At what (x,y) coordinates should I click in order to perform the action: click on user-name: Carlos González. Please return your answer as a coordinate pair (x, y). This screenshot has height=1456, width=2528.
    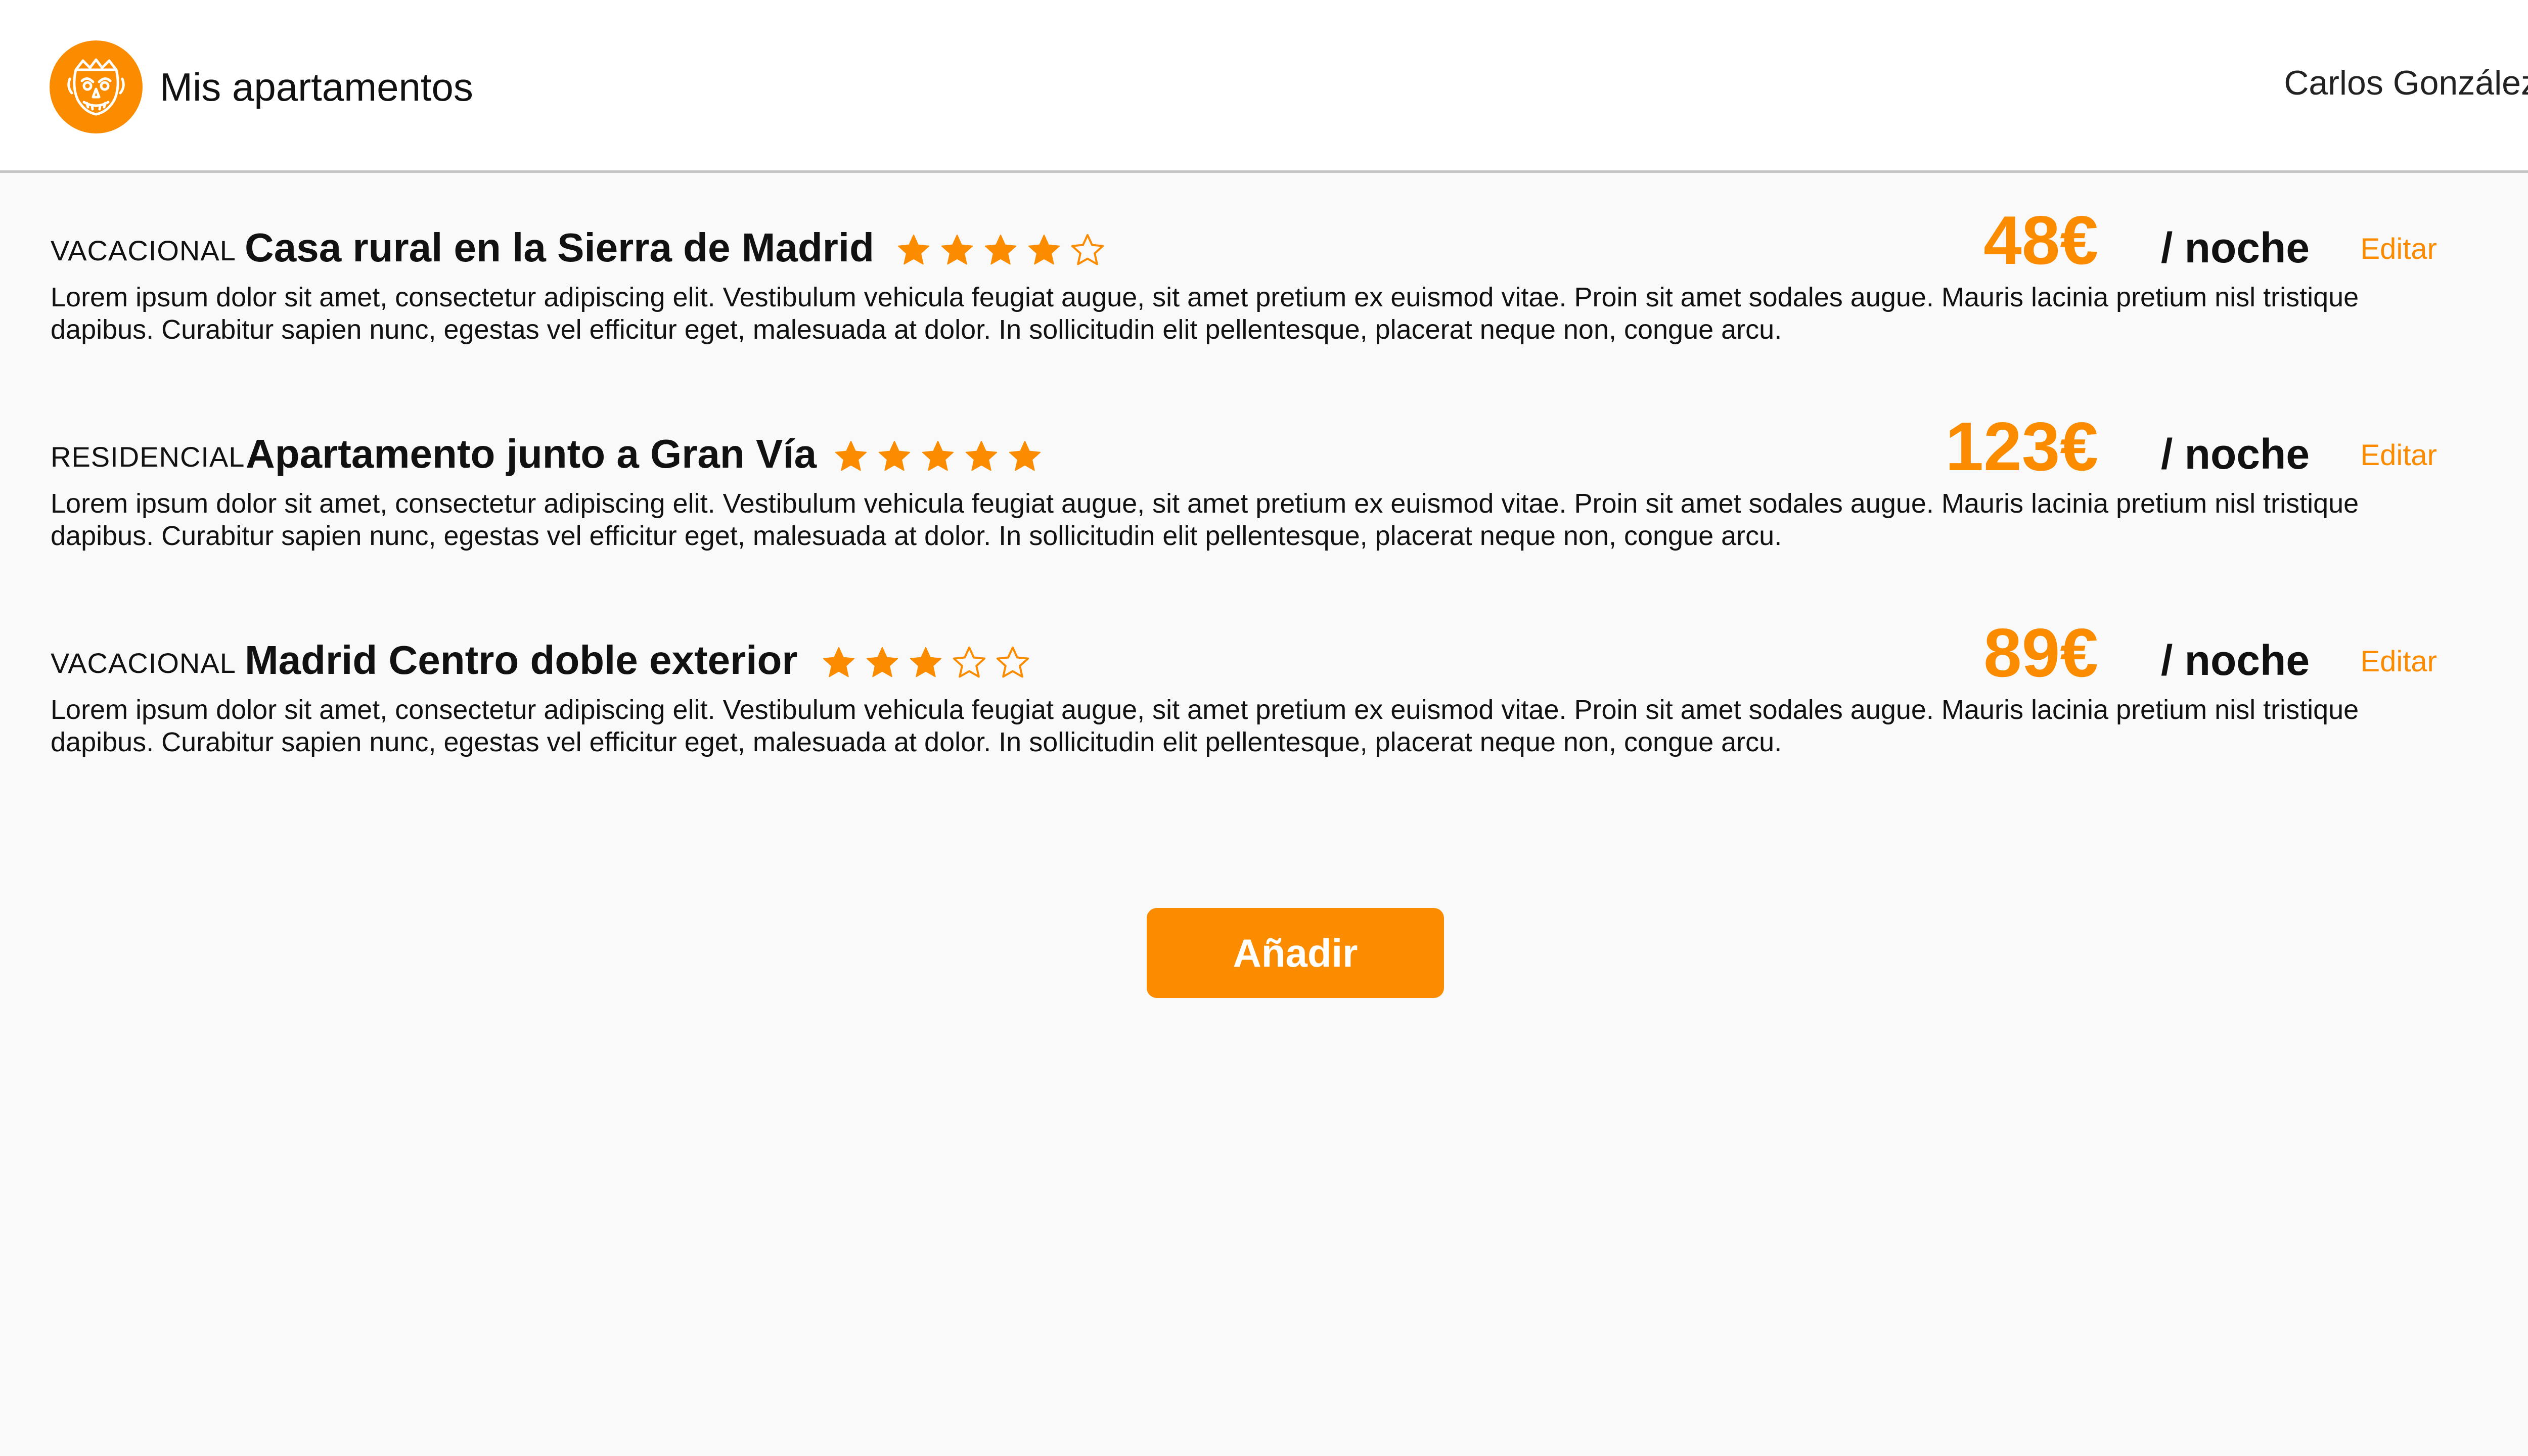
    Looking at the image, I should click on (2406, 83).